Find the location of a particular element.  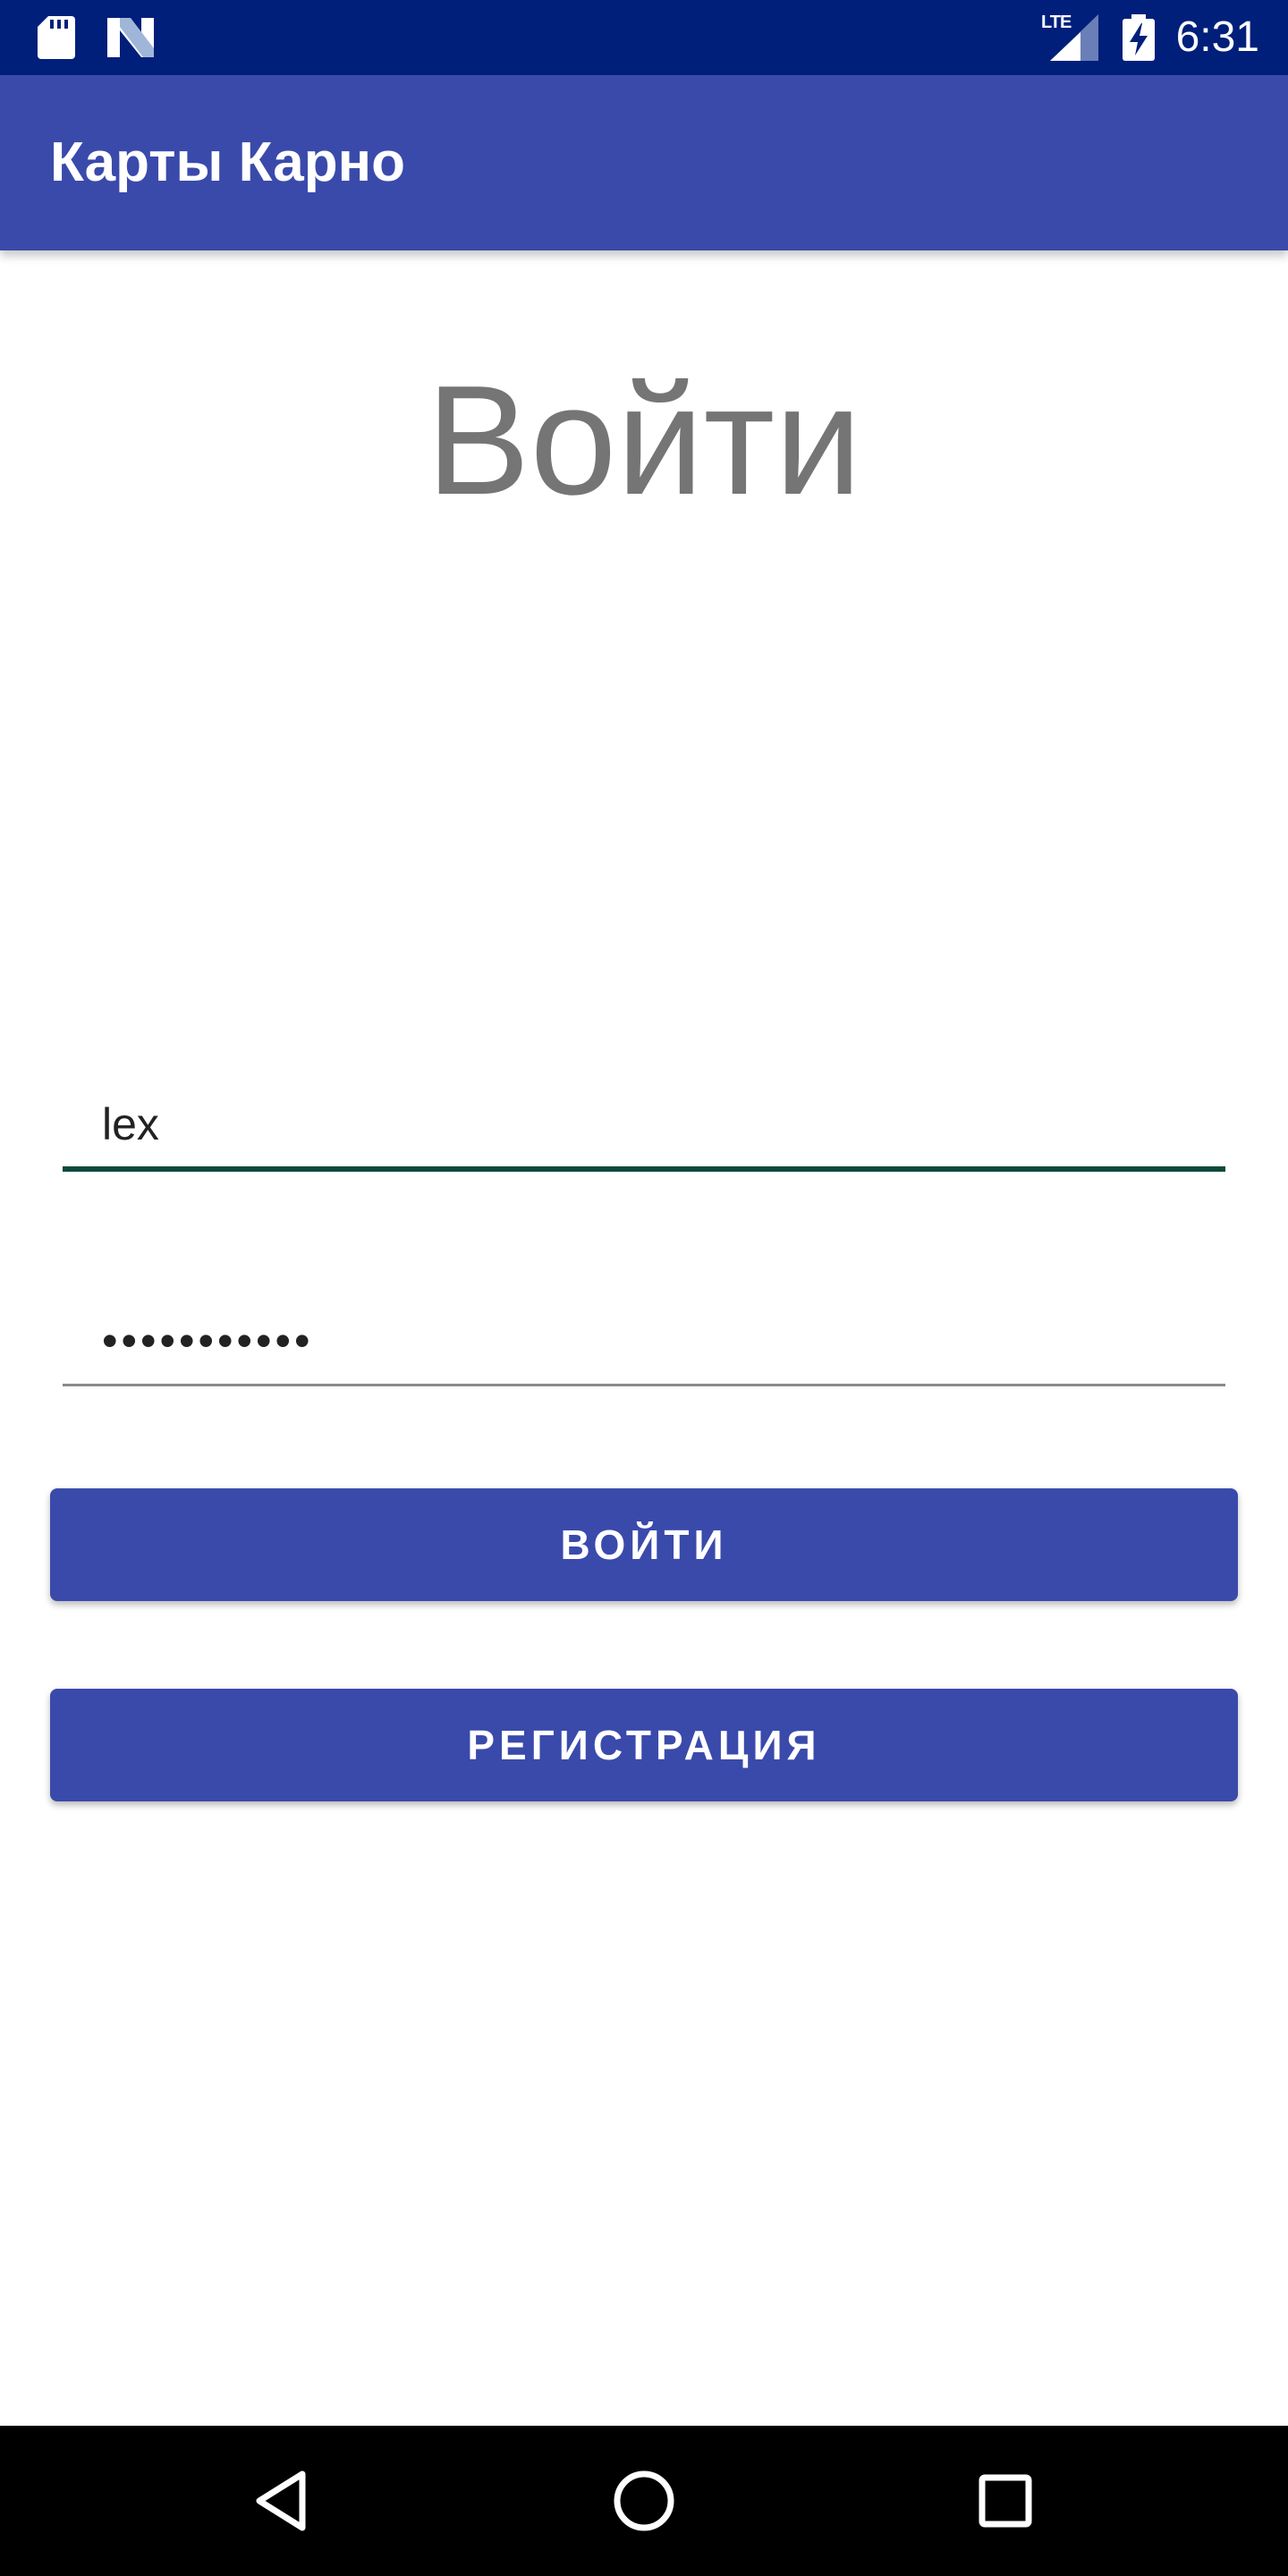

page-heading: Войти is located at coordinates (644, 439).